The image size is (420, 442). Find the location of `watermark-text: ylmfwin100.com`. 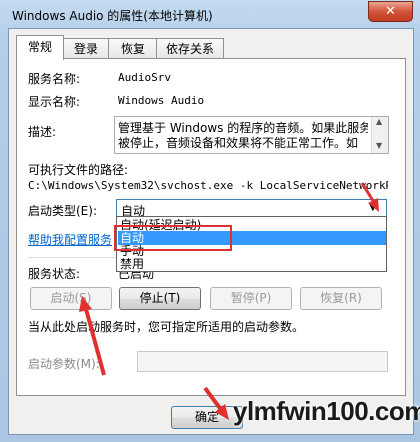

watermark-text: ylmfwin100.com is located at coordinates (326, 411).